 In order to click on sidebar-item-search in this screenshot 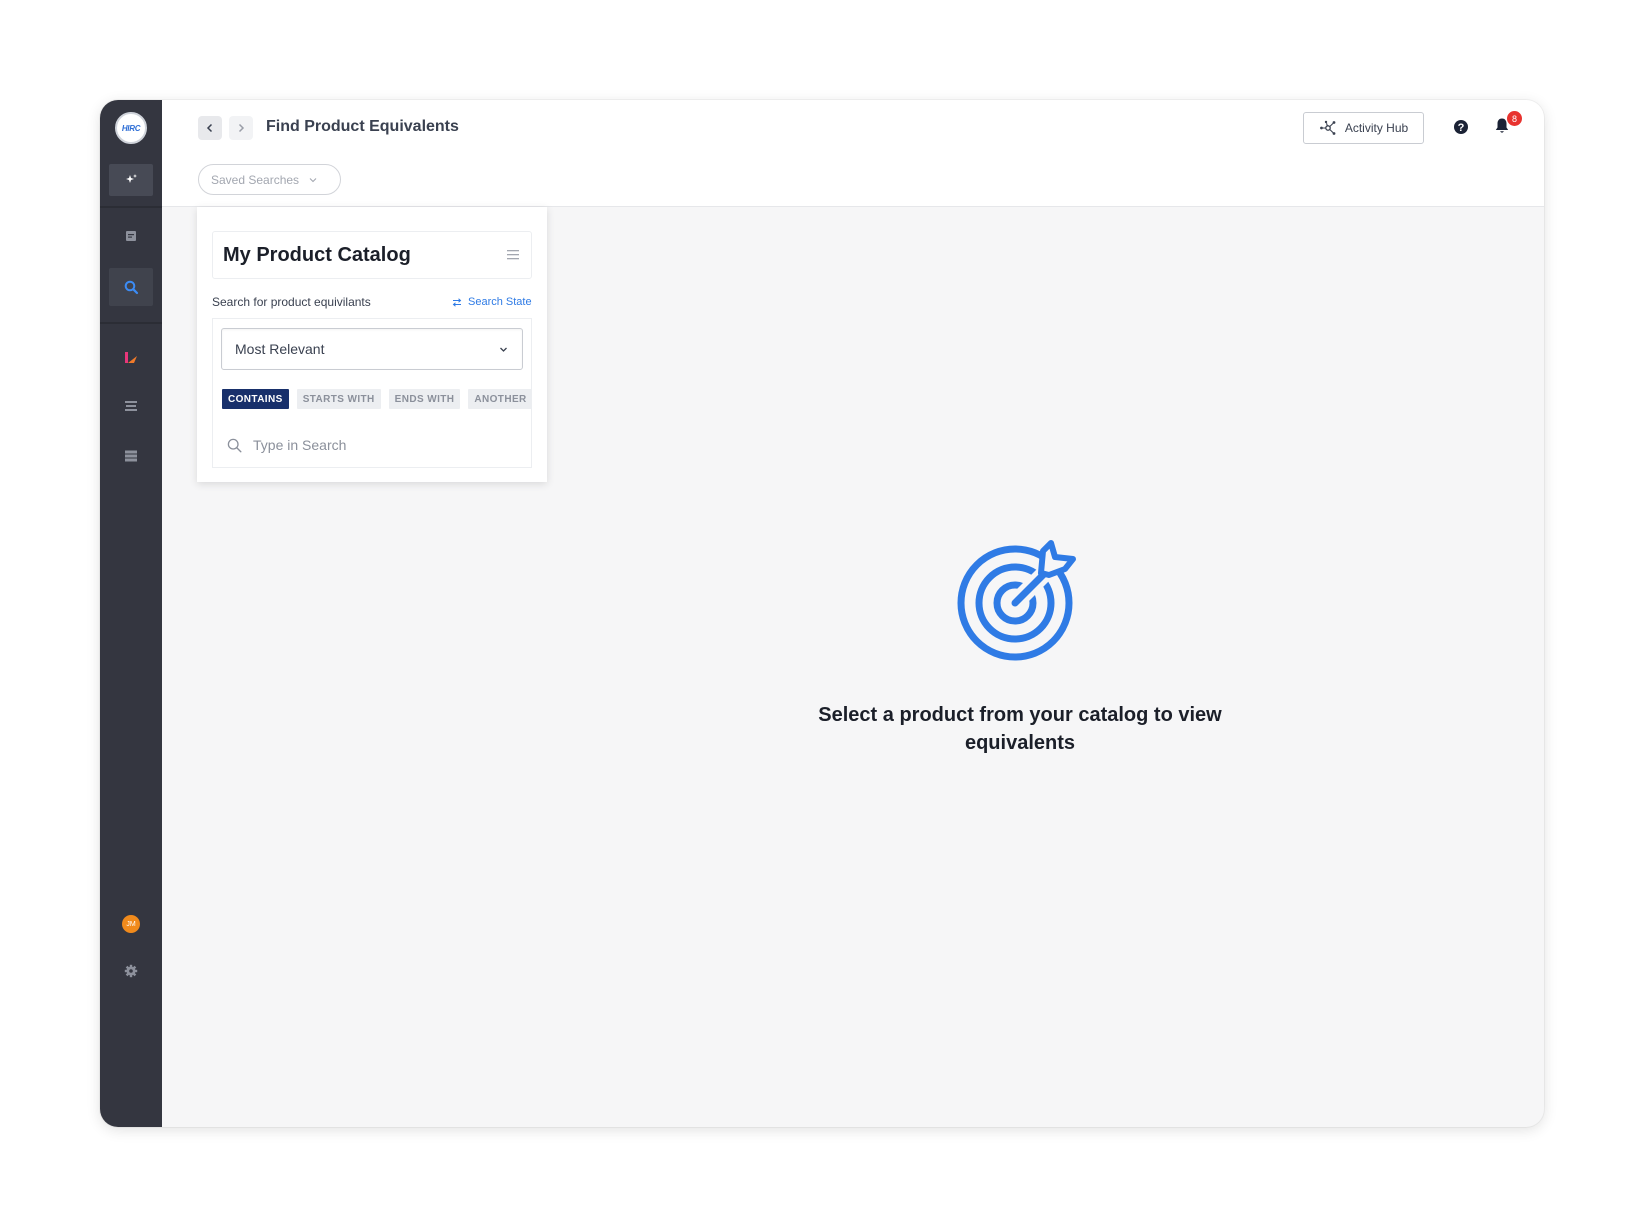, I will do `click(131, 287)`.